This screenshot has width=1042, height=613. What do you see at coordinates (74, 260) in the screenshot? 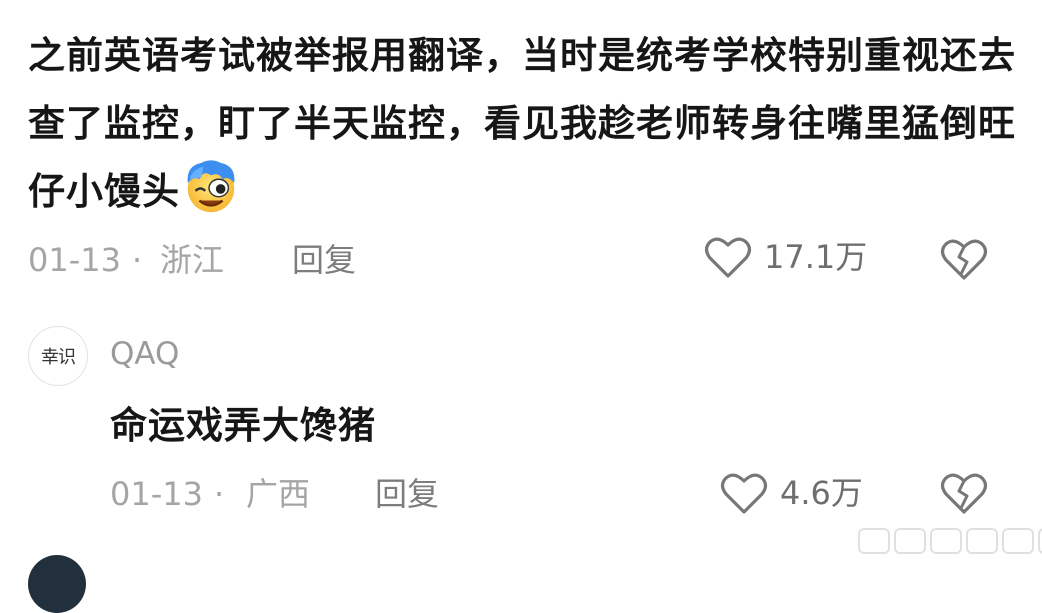
I see `comment-date: 01-13` at bounding box center [74, 260].